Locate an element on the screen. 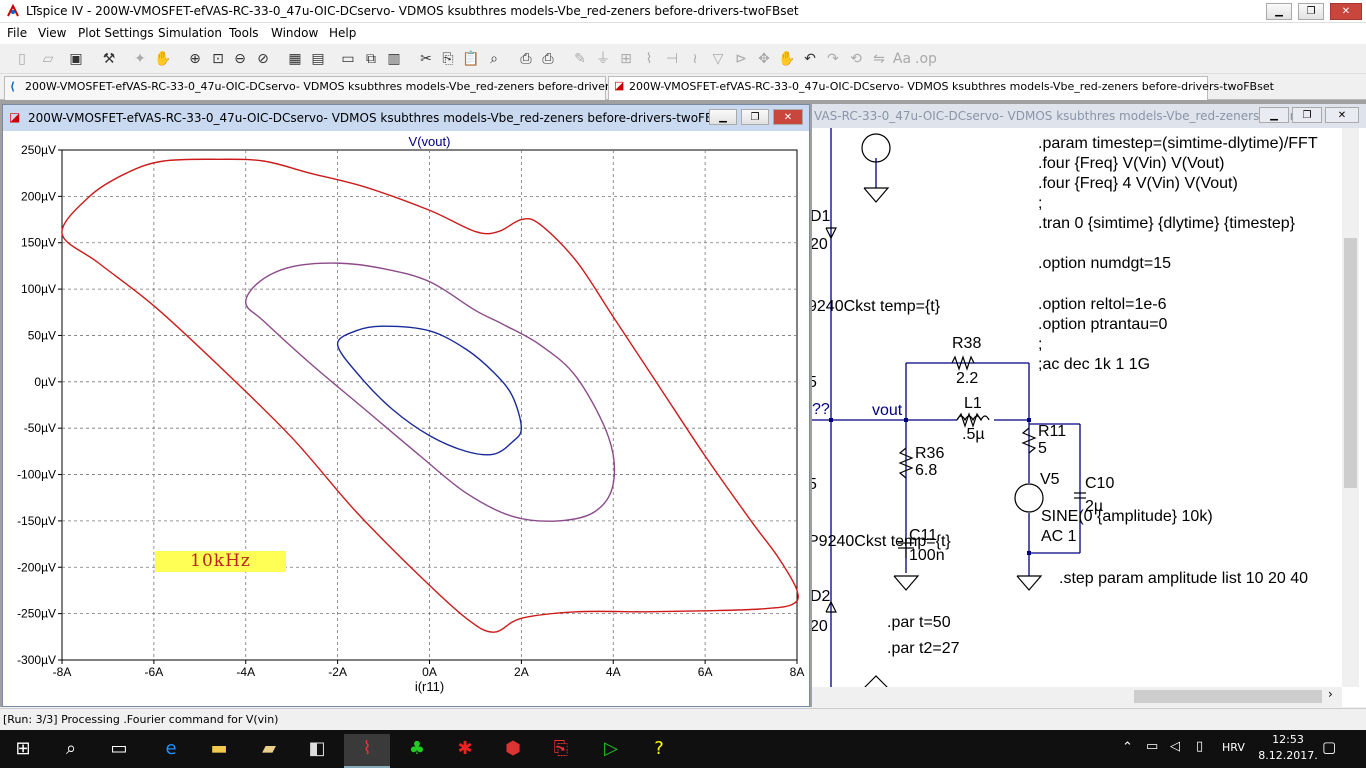  directive-four-1: .four {Freq} V(Vin) V(Vout) is located at coordinates (1131, 164).